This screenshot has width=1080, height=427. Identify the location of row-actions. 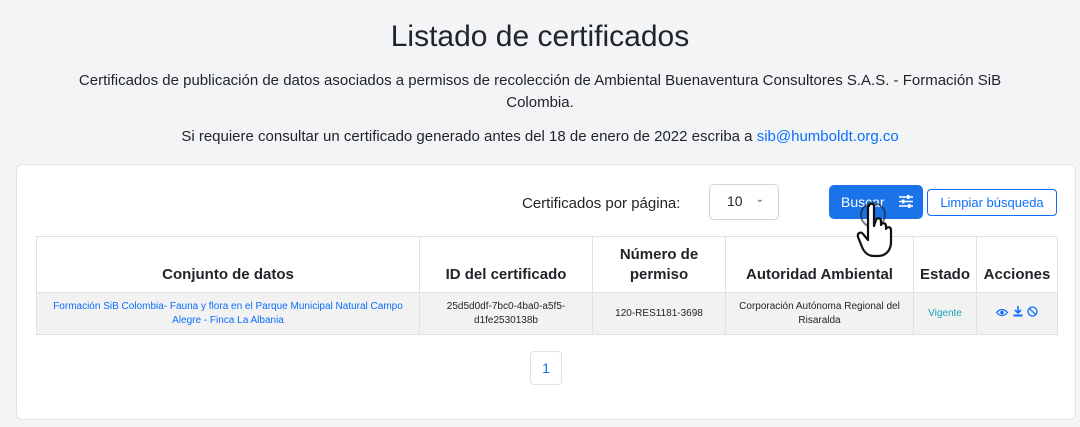
(1017, 313).